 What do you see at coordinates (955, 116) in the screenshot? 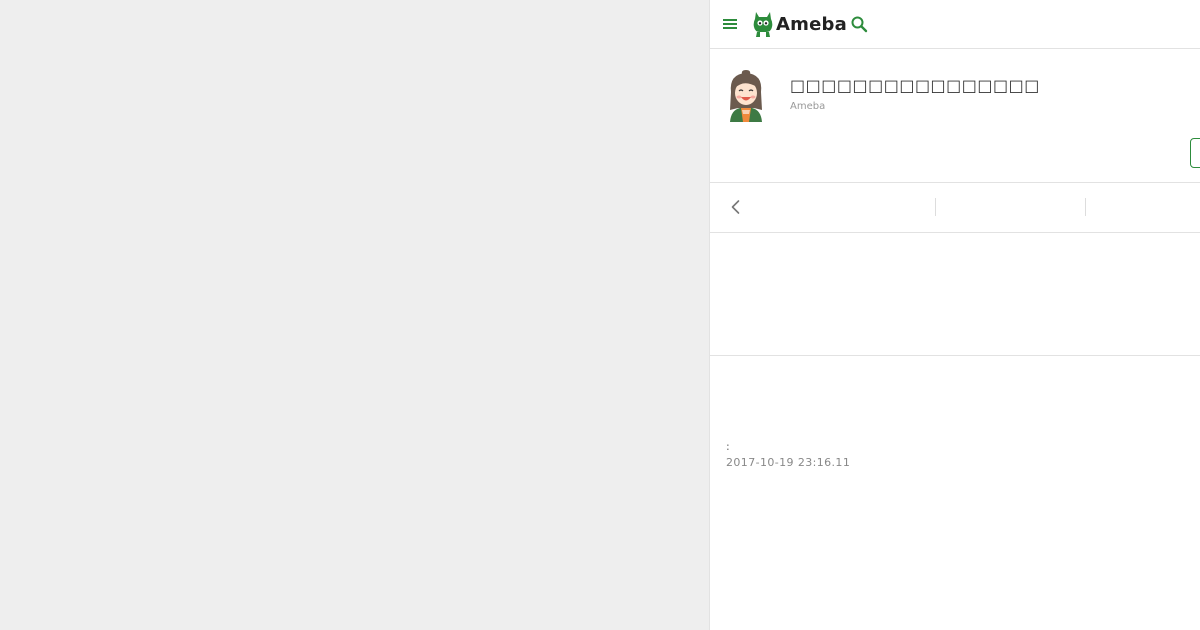
I see `blog-profile: □□□□□□□□□□□□□□□□ Ameba` at bounding box center [955, 116].